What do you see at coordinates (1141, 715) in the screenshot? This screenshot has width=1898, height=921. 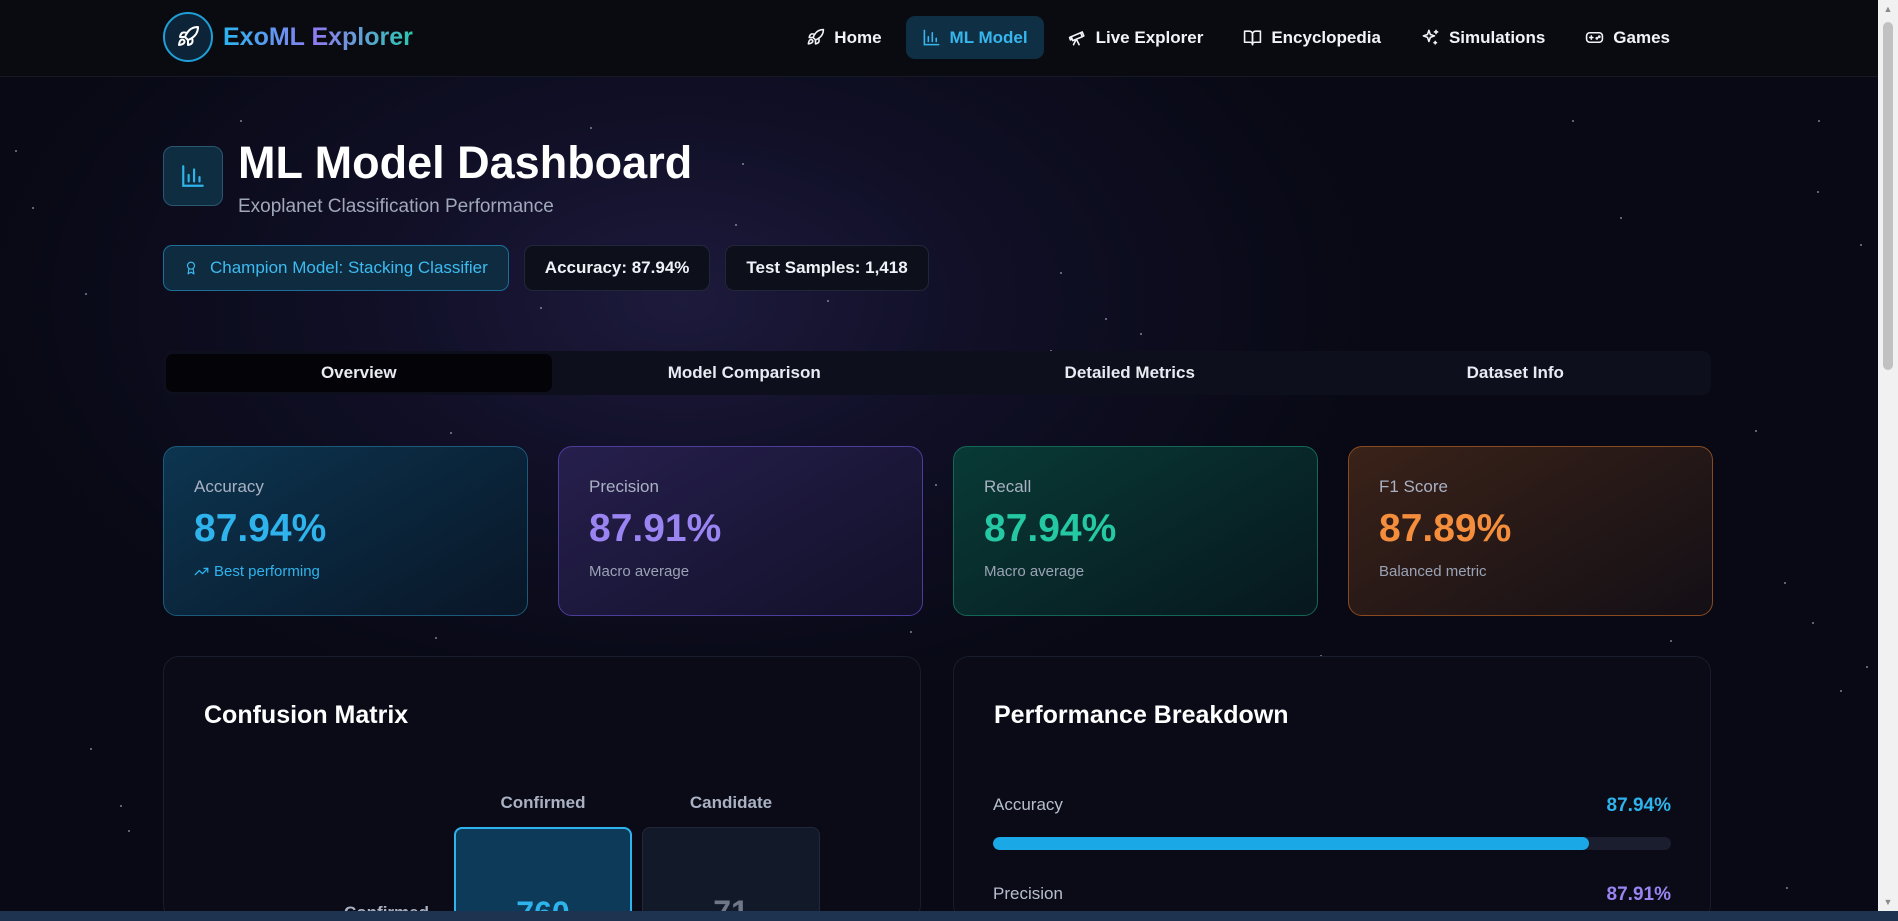 I see `performance-breakdown-title: Performance Breakdown` at bounding box center [1141, 715].